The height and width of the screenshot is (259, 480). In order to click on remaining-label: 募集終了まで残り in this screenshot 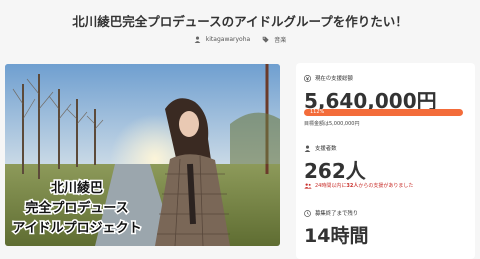, I will do `click(337, 214)`.